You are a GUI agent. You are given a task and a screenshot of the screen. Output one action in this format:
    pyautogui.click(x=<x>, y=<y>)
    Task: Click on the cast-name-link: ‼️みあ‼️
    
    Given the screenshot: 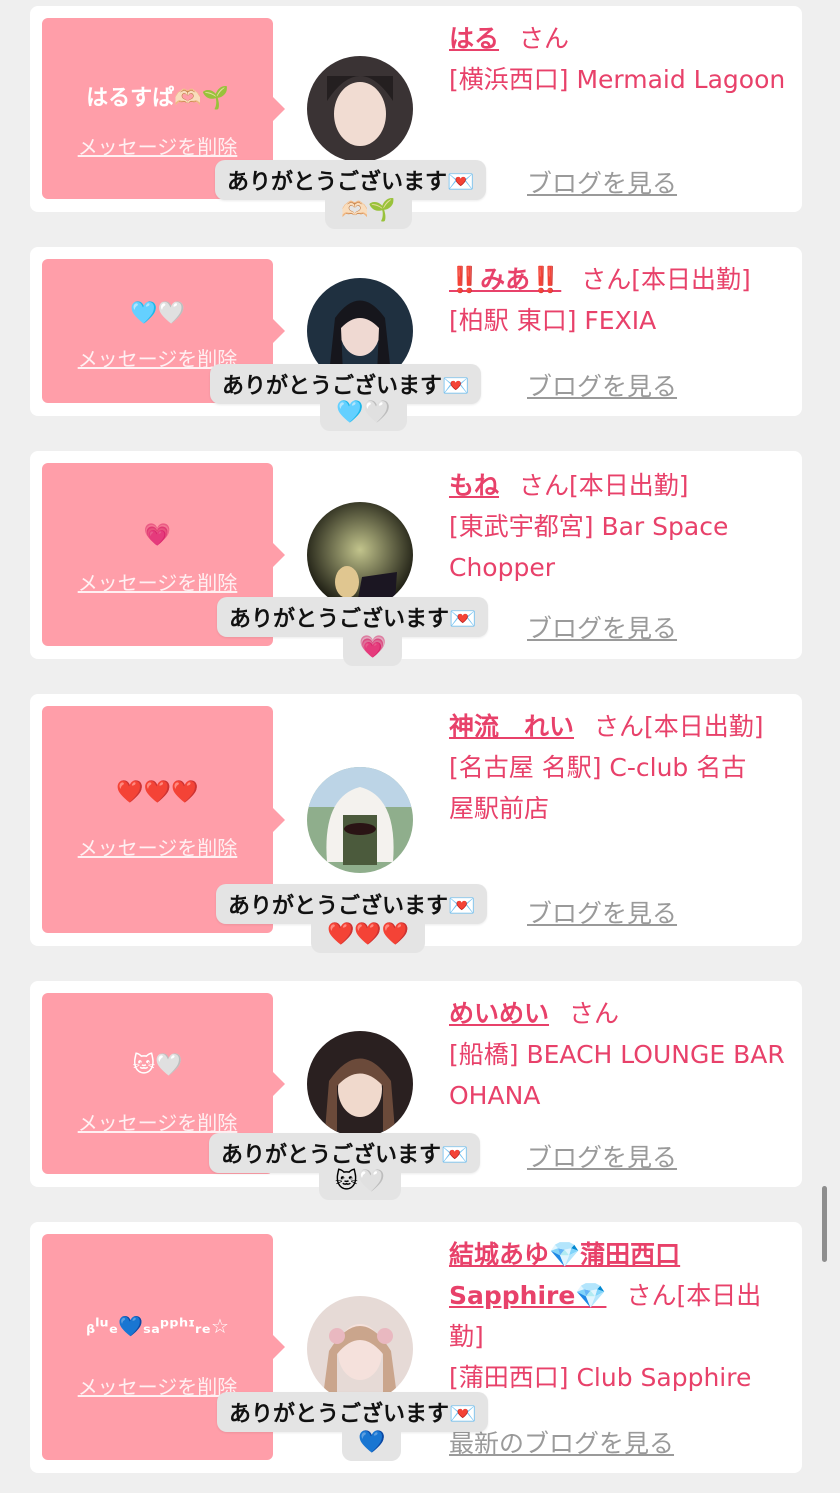 What is the action you would take?
    pyautogui.click(x=505, y=279)
    